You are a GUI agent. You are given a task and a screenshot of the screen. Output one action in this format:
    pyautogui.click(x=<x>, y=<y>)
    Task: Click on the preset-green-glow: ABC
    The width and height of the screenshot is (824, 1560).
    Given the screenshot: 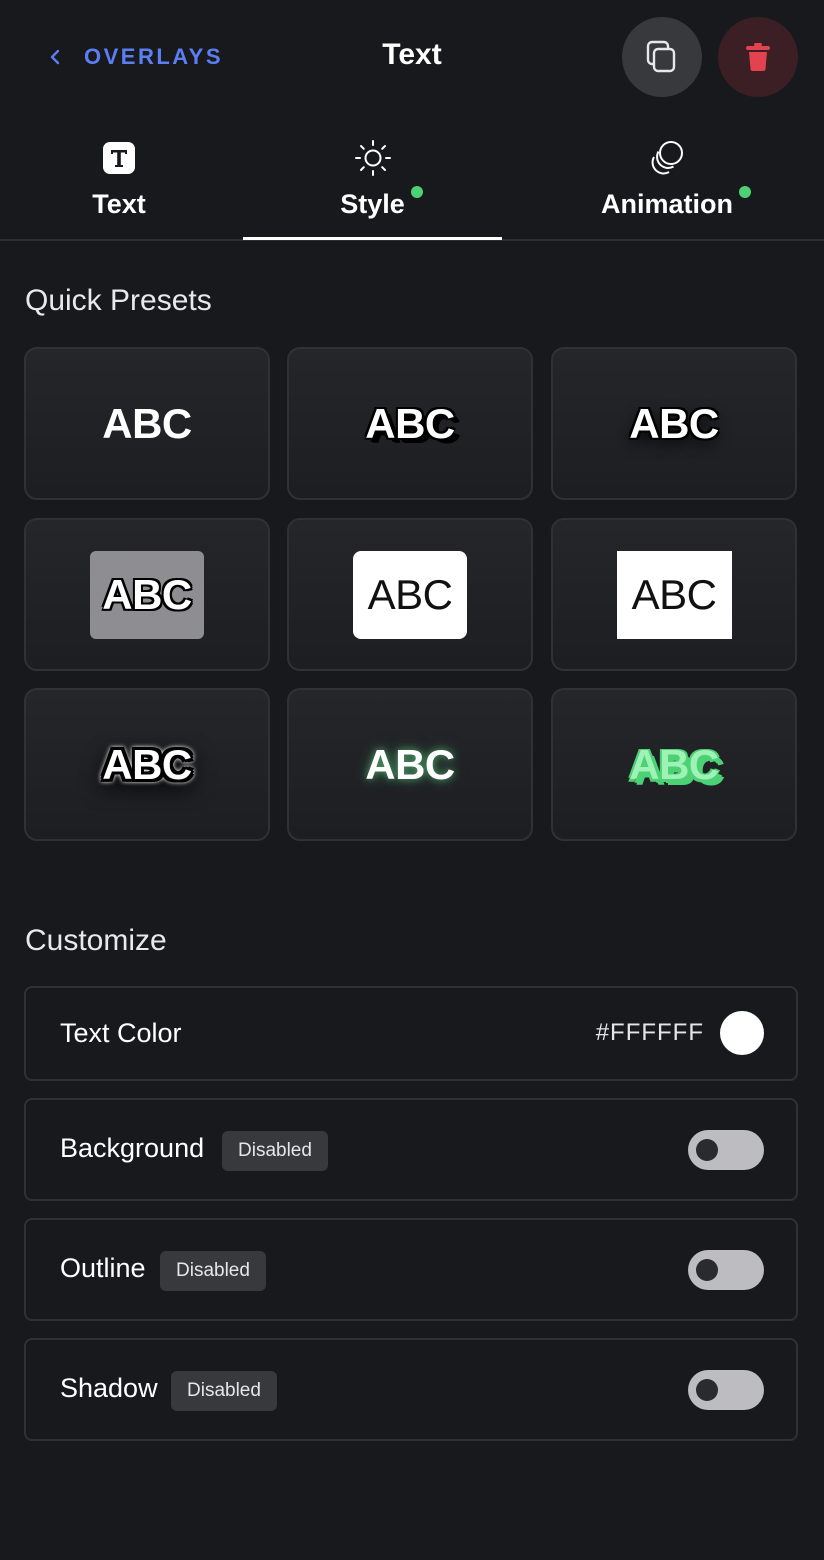 What is the action you would take?
    pyautogui.click(x=410, y=764)
    